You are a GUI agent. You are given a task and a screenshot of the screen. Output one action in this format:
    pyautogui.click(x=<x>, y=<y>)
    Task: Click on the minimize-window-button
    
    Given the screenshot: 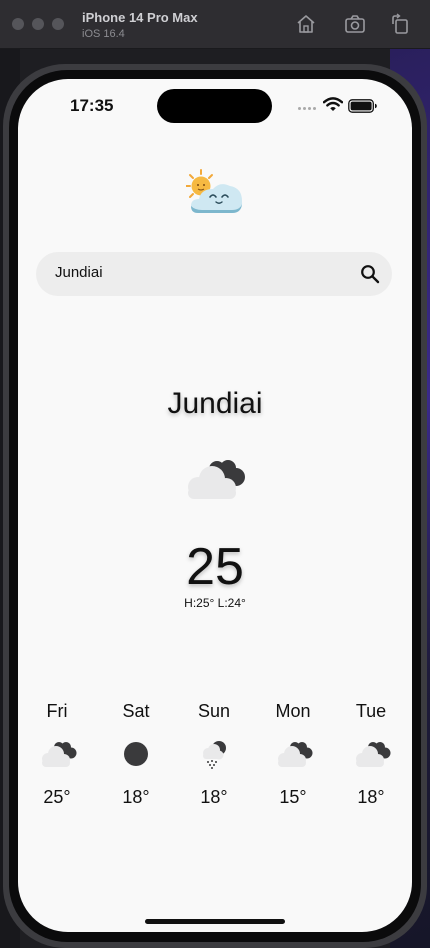 What is the action you would take?
    pyautogui.click(x=38, y=24)
    